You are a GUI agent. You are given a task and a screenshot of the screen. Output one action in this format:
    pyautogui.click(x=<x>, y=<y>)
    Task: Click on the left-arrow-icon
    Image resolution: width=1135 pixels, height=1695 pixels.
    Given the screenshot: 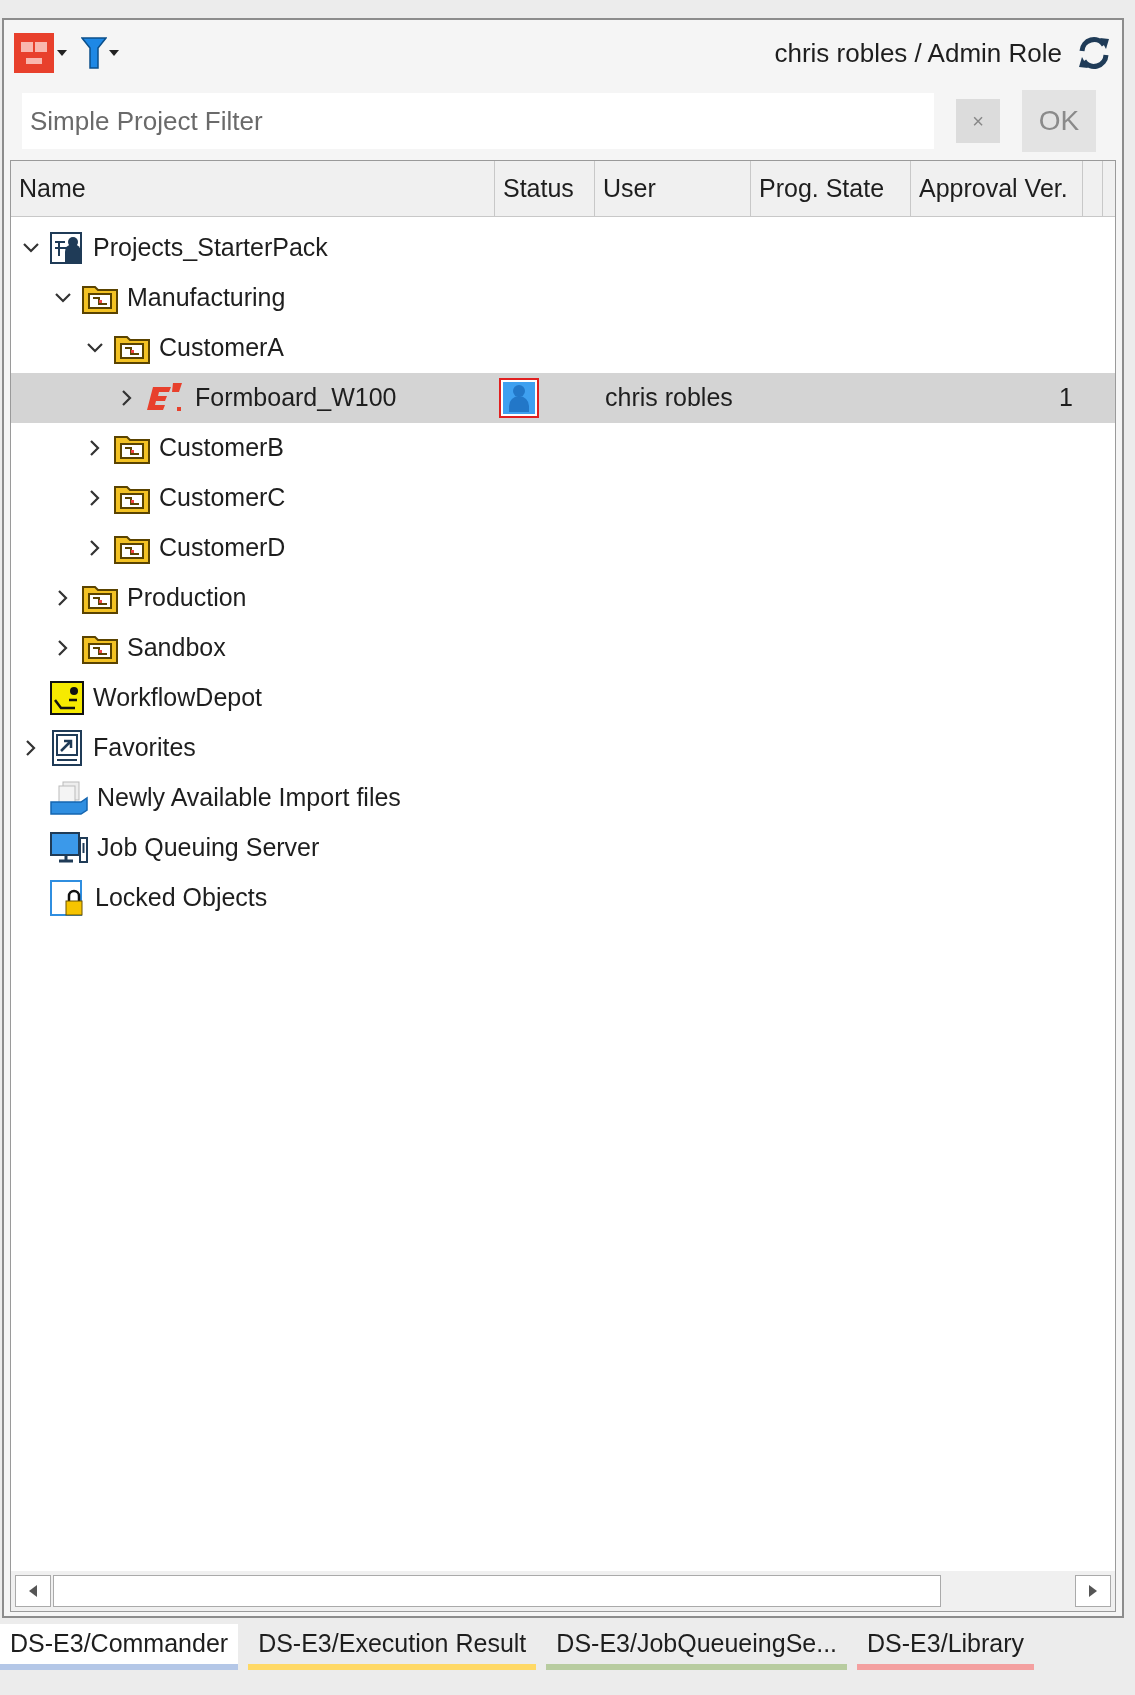 What is the action you would take?
    pyautogui.click(x=33, y=1591)
    